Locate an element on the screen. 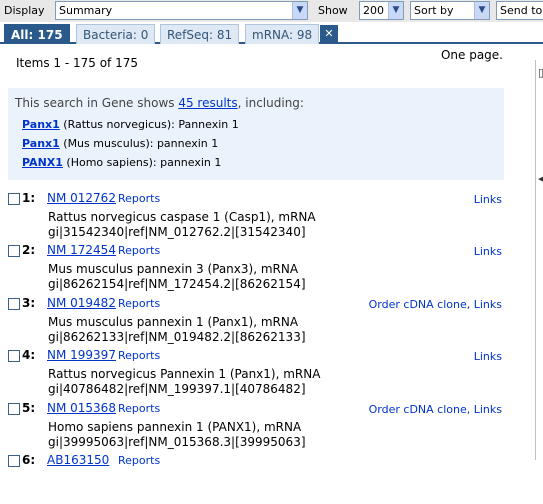  send-to-value: Send to is located at coordinates (521, 10).